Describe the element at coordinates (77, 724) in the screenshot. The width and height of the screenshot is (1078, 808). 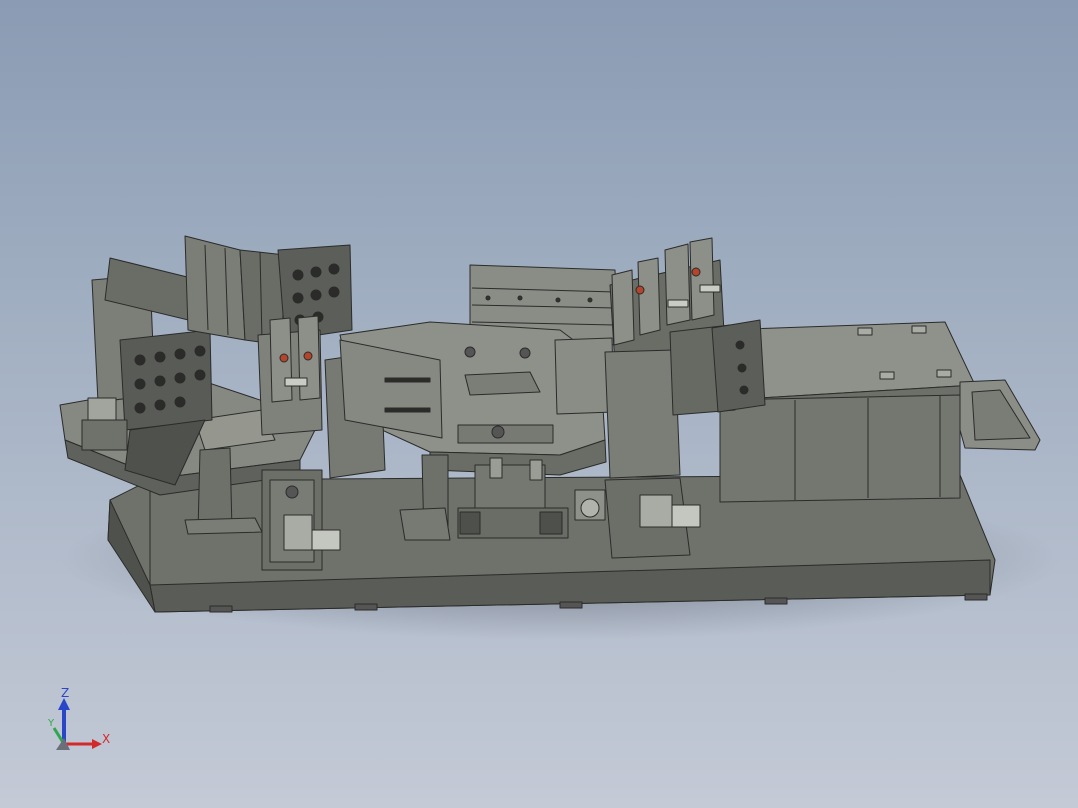
I see `axis-triad-icon` at that location.